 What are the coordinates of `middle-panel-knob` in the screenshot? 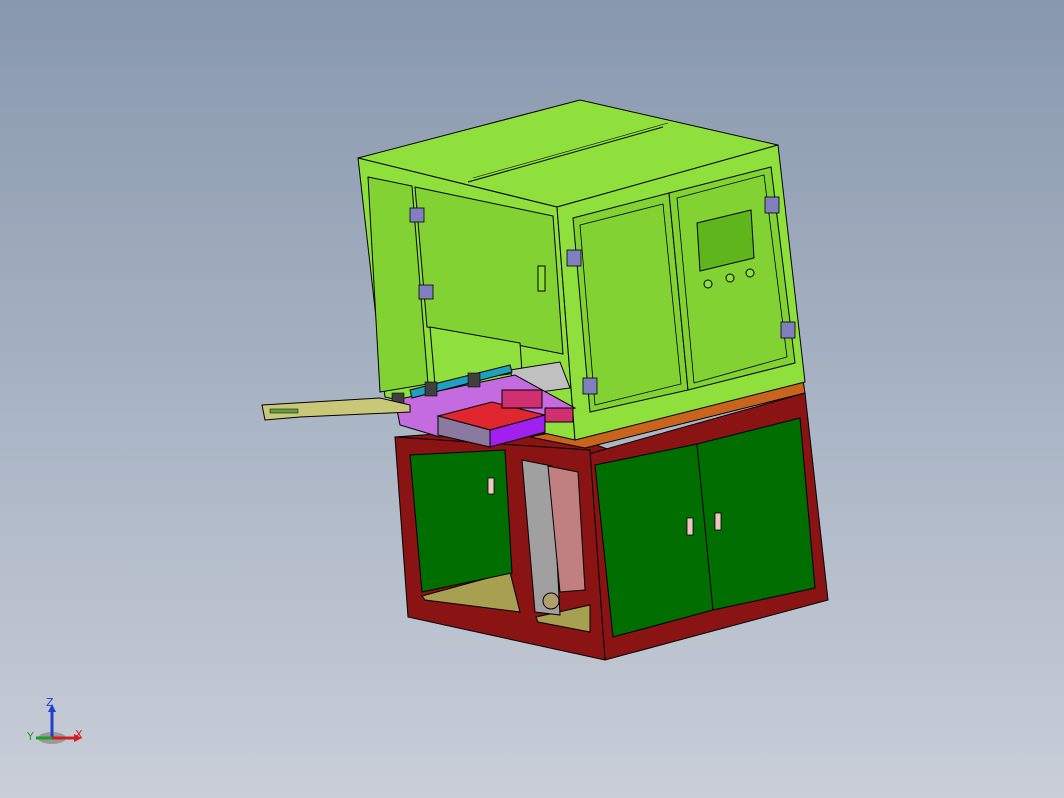 It's located at (551, 601).